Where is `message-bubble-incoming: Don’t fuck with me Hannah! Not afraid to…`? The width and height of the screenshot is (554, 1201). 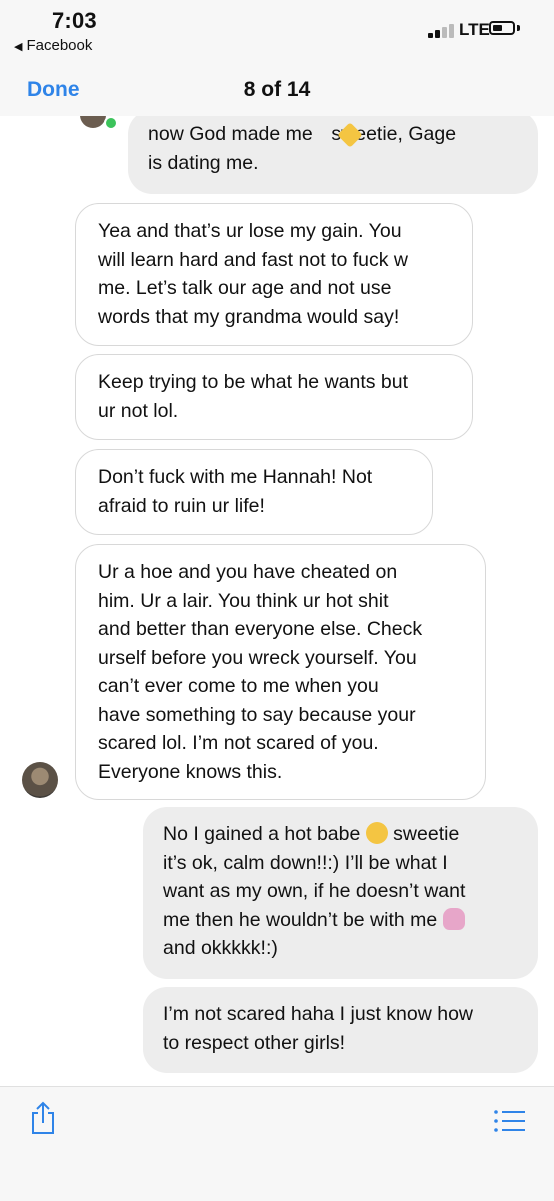 message-bubble-incoming: Don’t fuck with me Hannah! Not afraid to… is located at coordinates (254, 492).